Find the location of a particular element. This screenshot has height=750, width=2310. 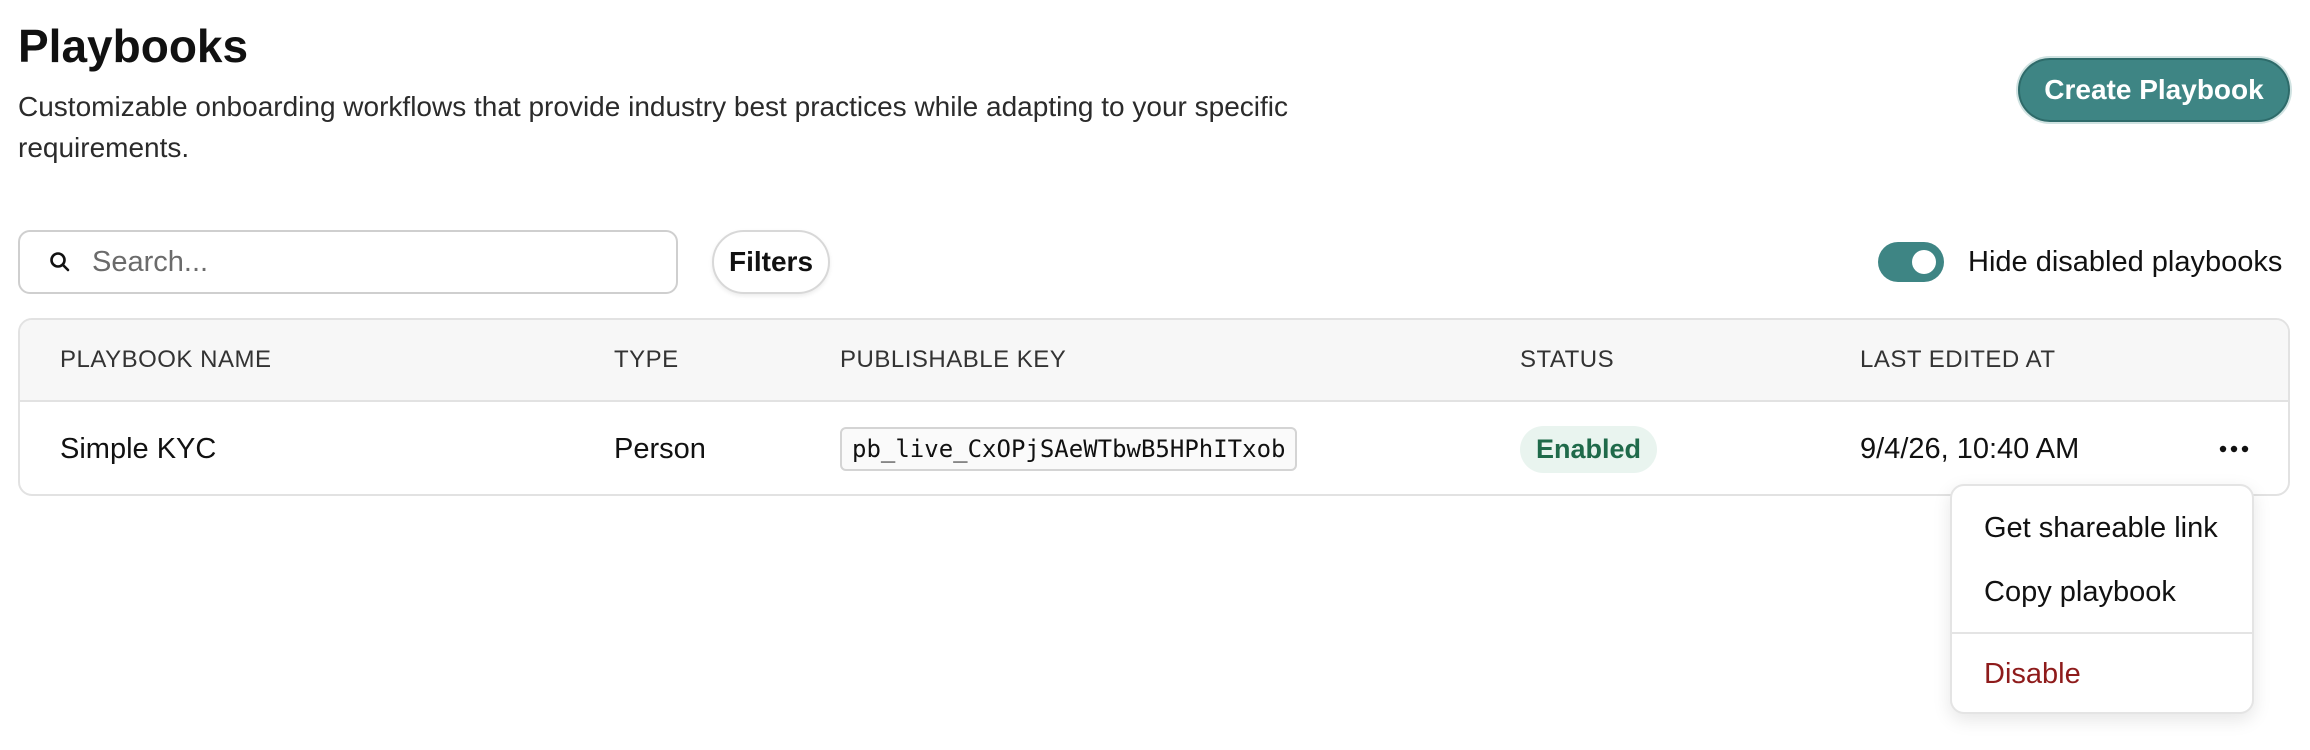

hide-disabled-label: Hide disabled playbooks is located at coordinates (2125, 261).